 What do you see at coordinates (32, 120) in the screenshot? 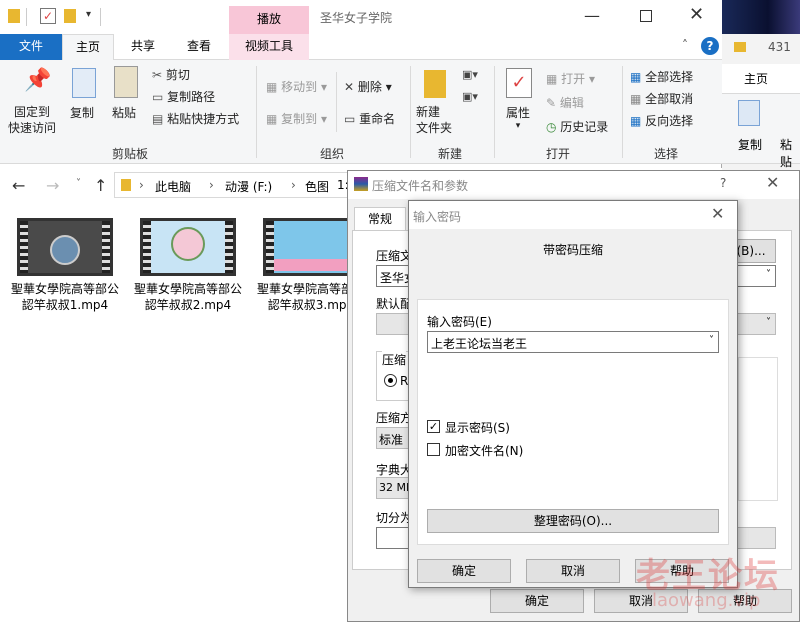
I see `pin-quick-access-button: 固定到 快速访问` at bounding box center [32, 120].